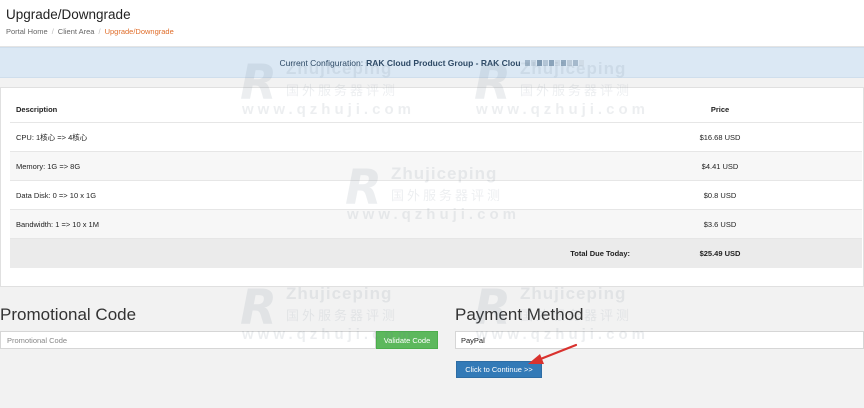  What do you see at coordinates (68, 14) in the screenshot?
I see `page-title: Upgrade/Downgrade` at bounding box center [68, 14].